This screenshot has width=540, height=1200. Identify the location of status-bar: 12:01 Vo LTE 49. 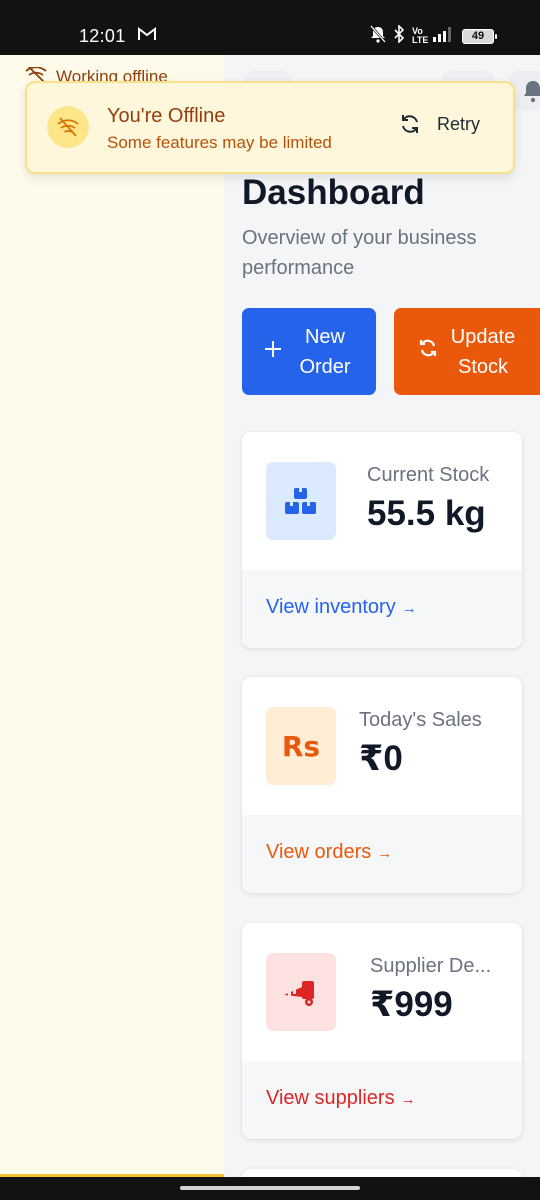
(270, 27).